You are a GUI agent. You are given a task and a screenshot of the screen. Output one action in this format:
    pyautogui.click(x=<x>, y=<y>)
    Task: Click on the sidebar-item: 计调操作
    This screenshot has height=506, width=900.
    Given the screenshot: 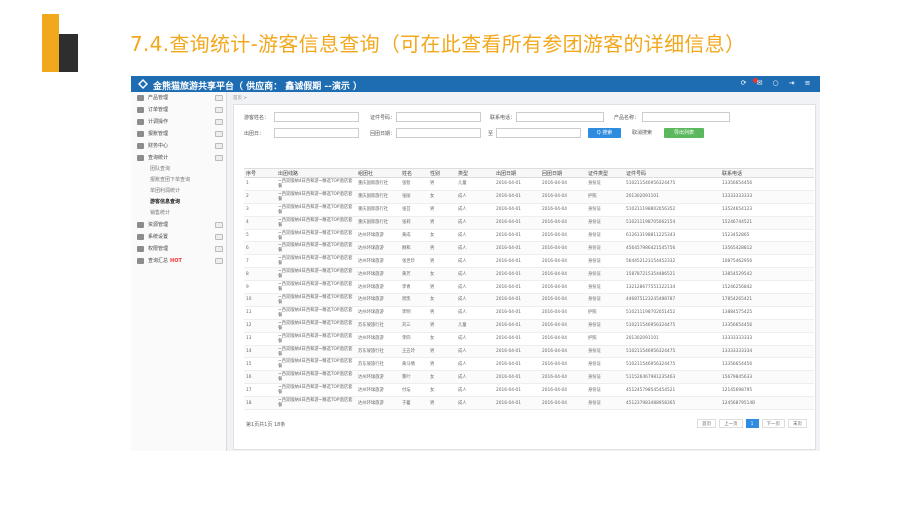 What is the action you would take?
    pyautogui.click(x=178, y=122)
    